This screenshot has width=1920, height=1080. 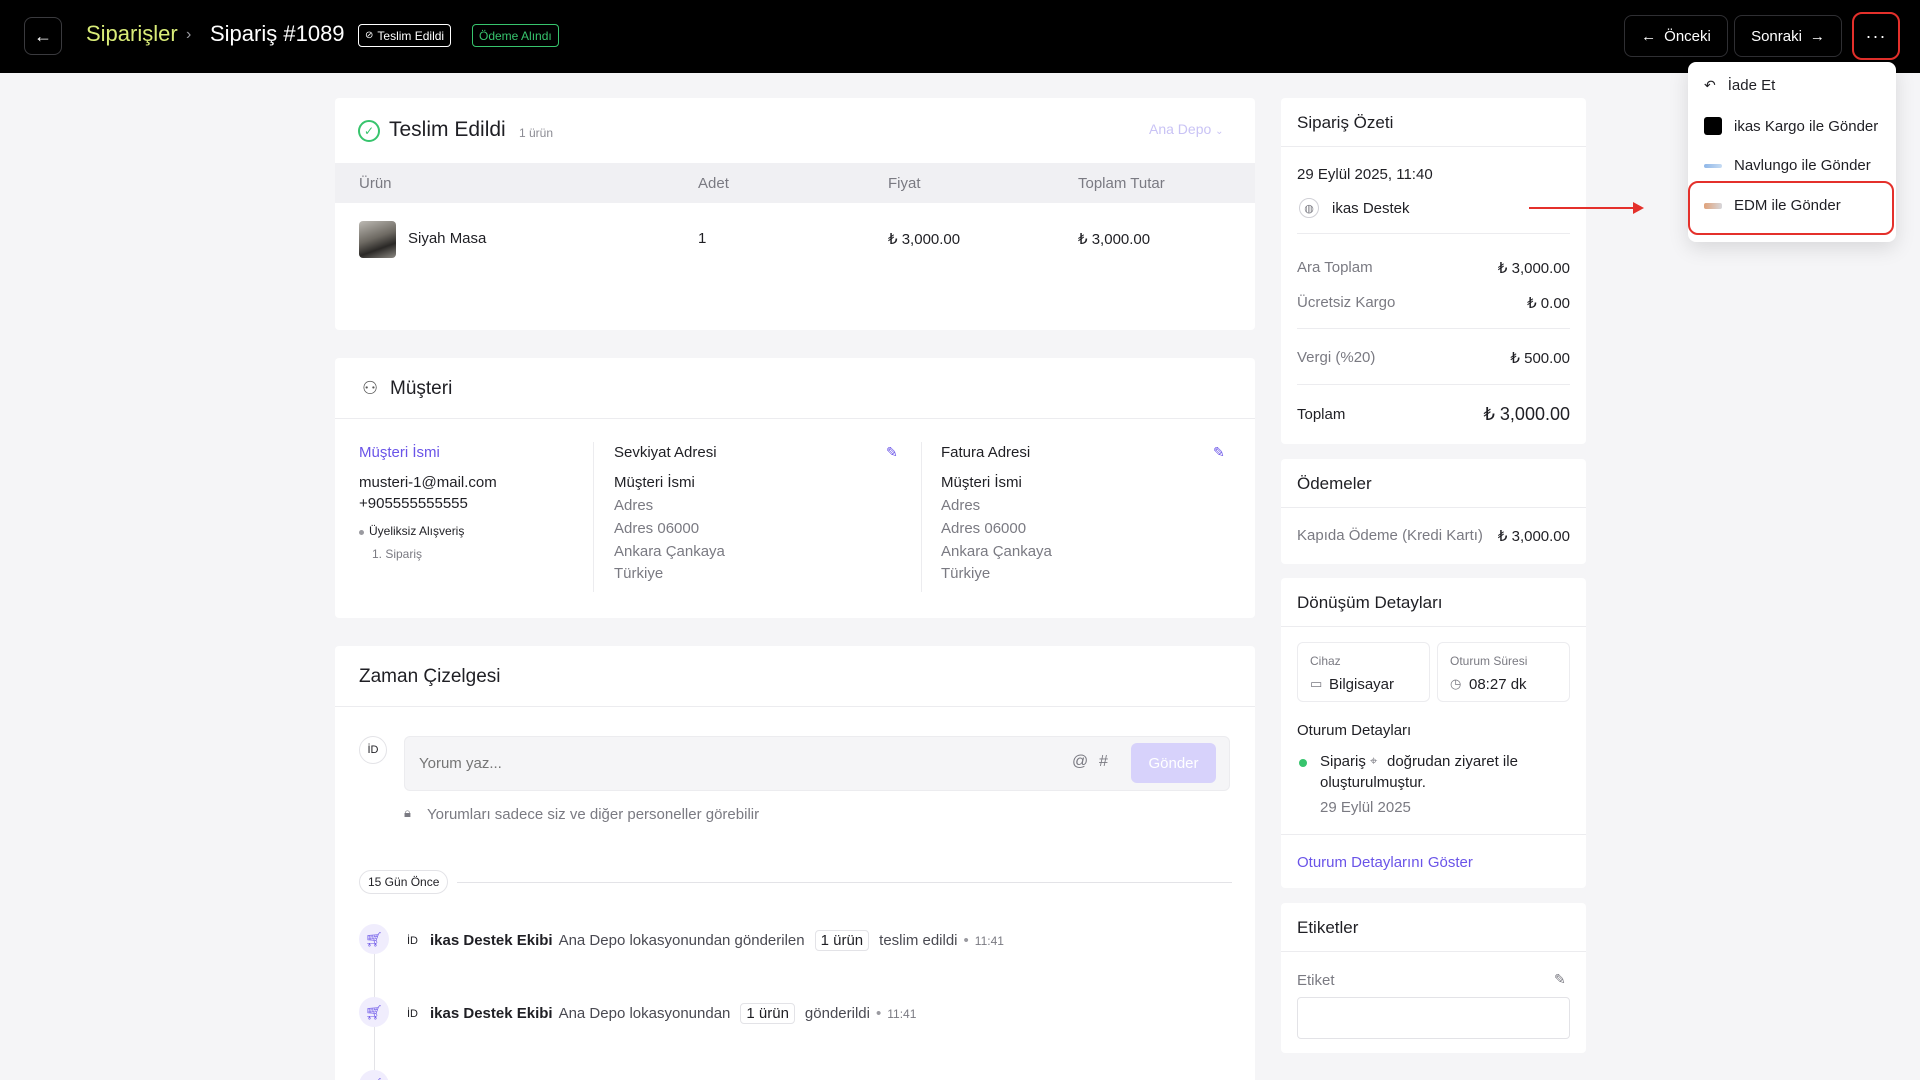 I want to click on avatar-initials: İD, so click(x=373, y=750).